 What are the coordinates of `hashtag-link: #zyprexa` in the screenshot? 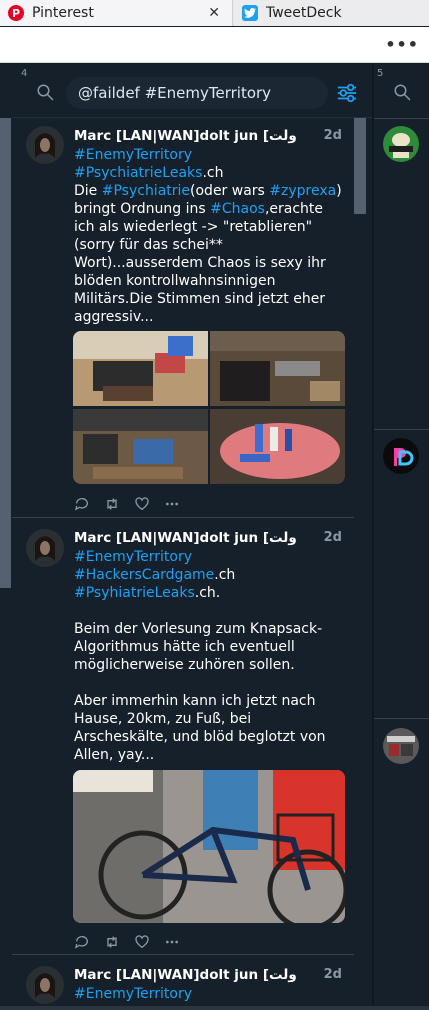 It's located at (302, 191).